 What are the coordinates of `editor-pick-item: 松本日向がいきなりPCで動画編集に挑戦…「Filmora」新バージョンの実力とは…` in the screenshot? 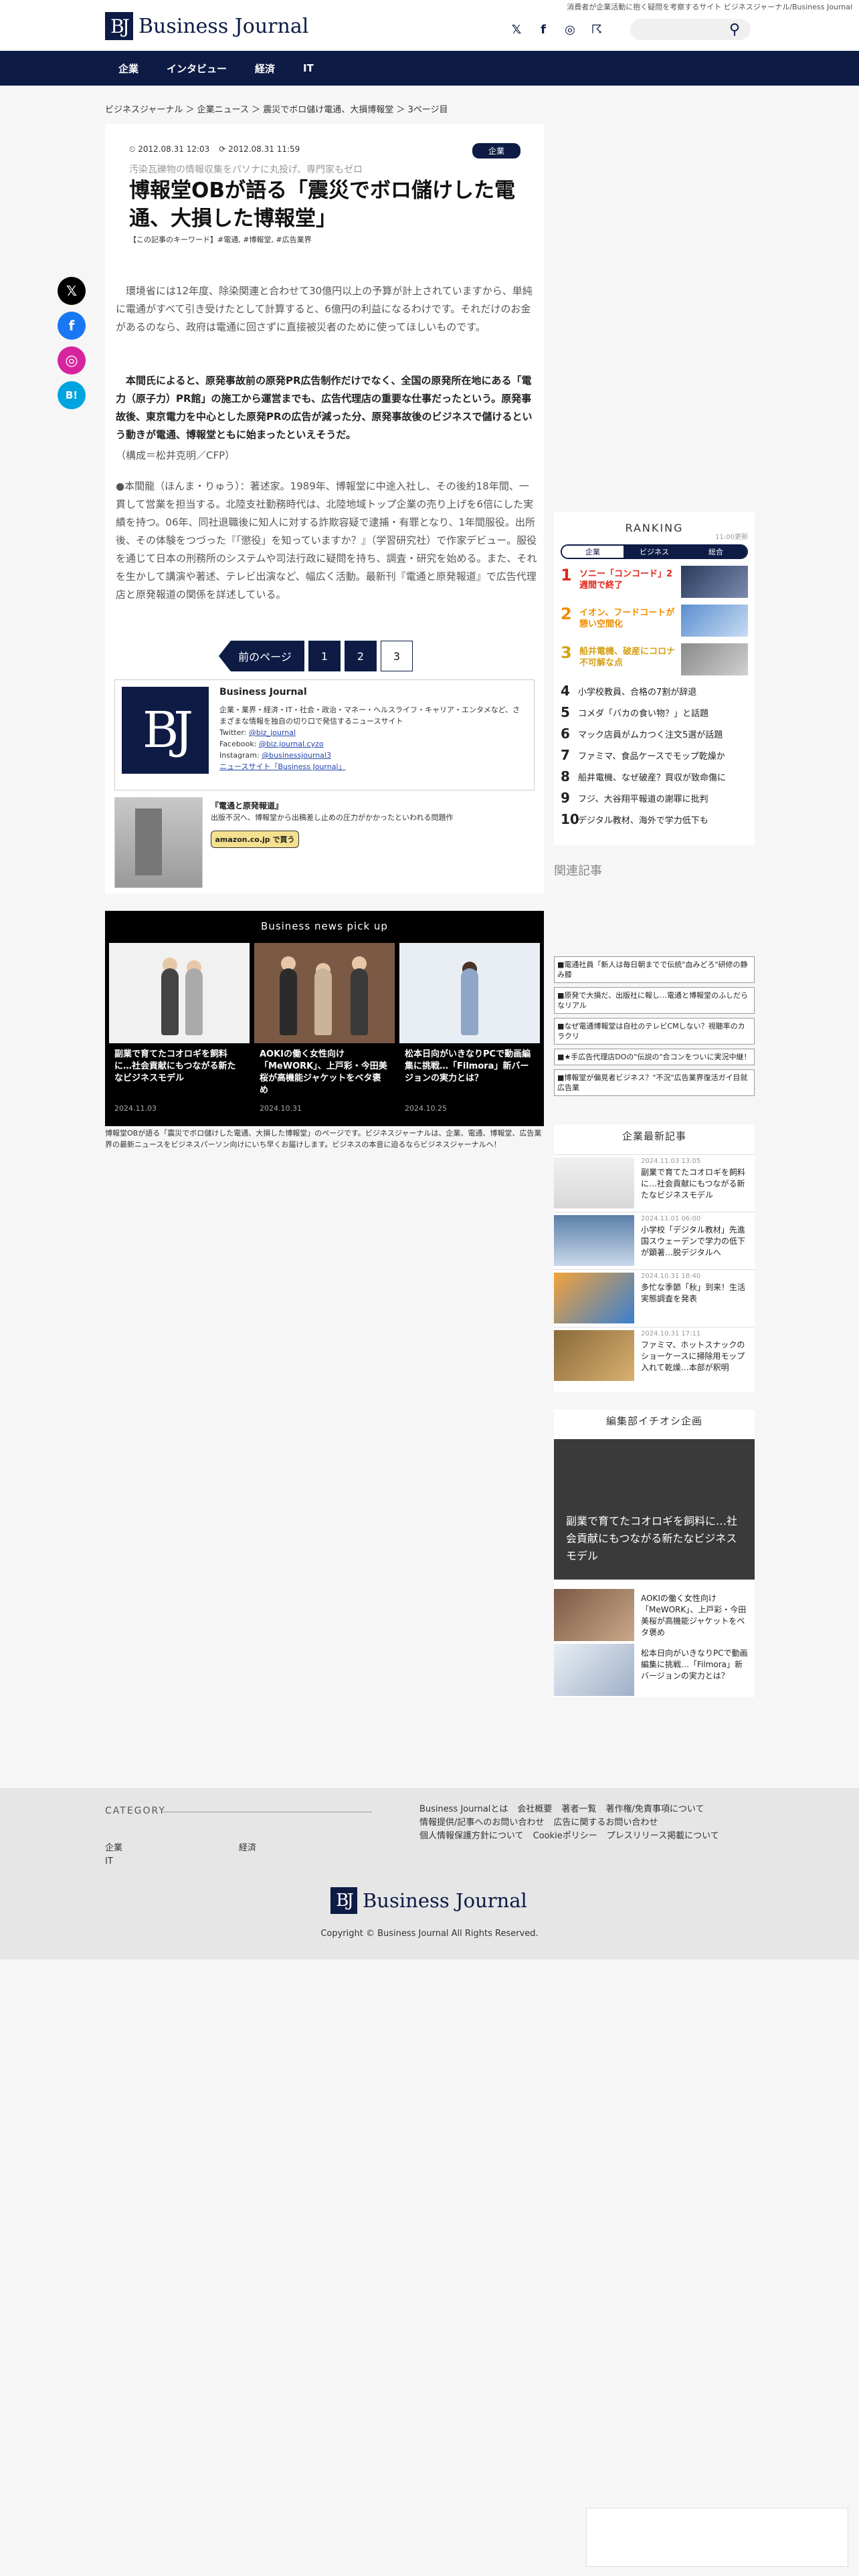 It's located at (655, 1670).